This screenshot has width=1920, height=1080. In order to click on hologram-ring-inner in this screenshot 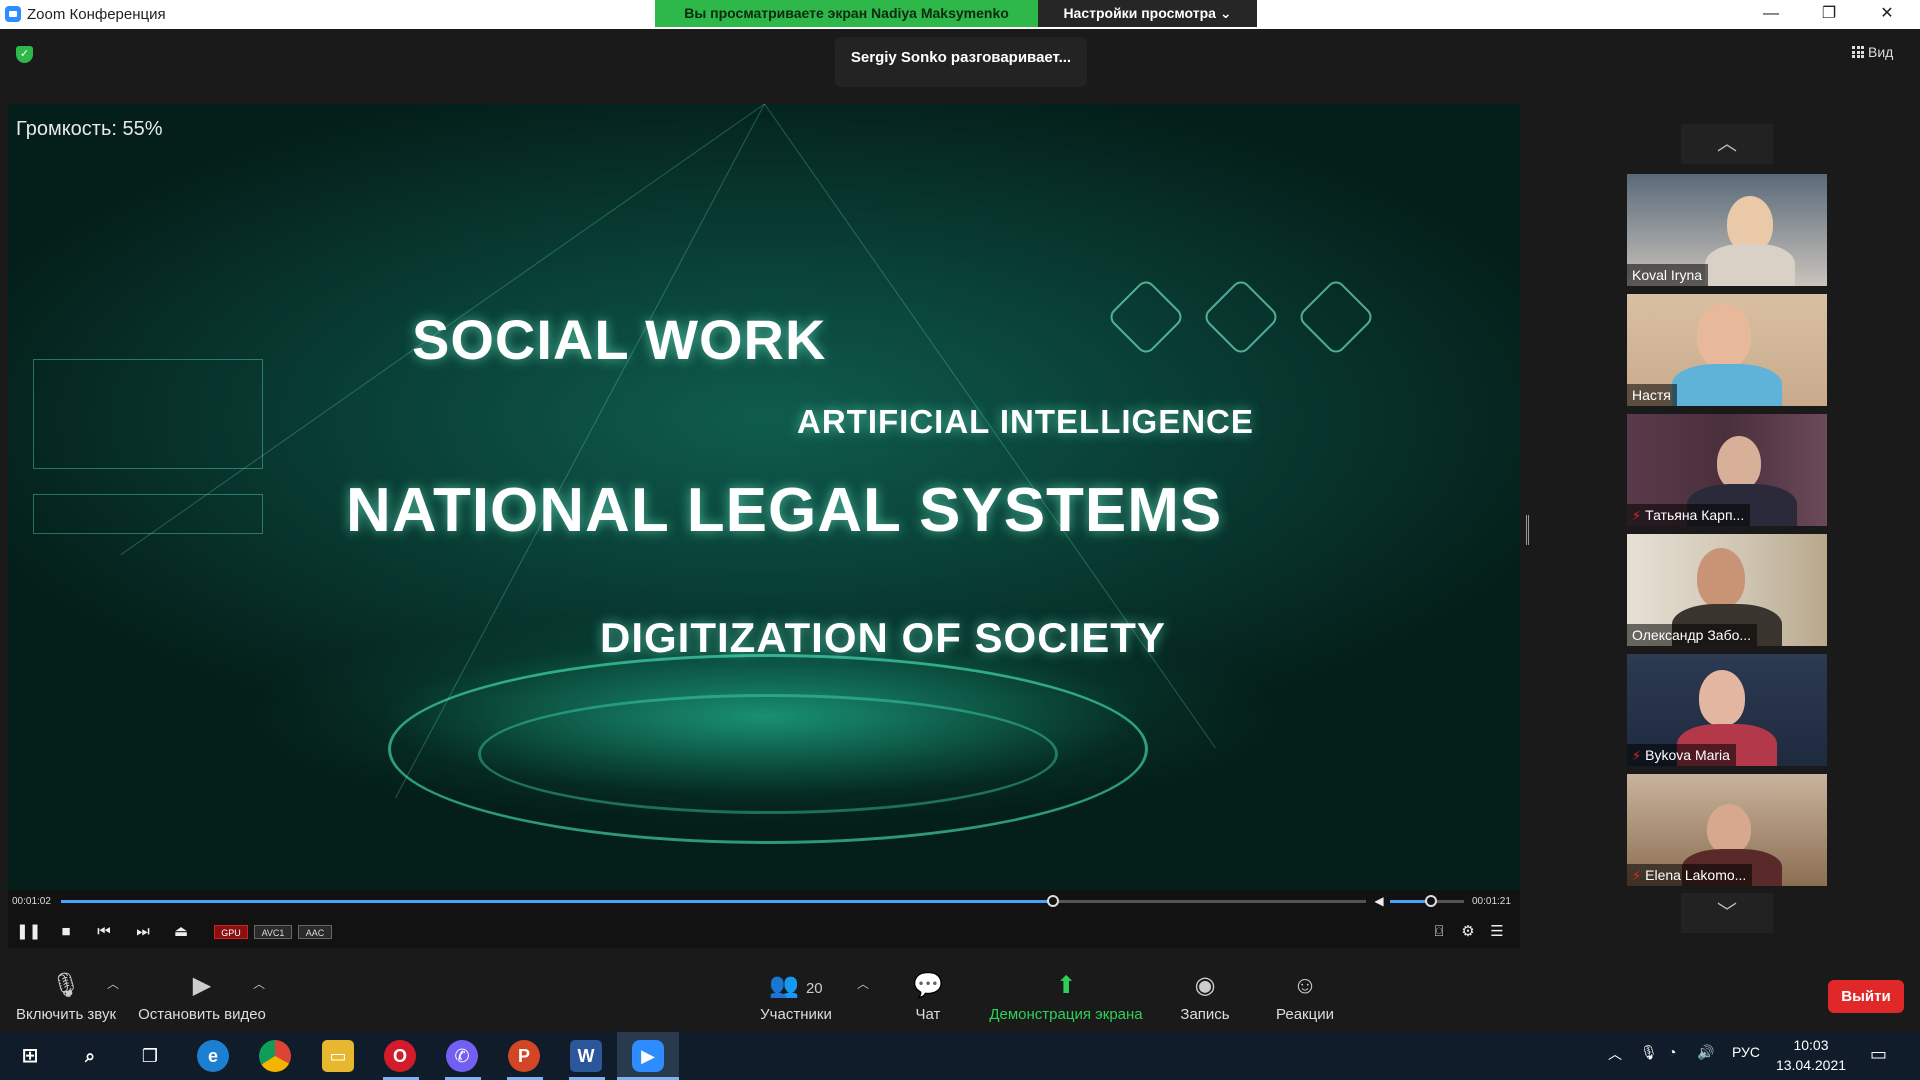, I will do `click(768, 754)`.